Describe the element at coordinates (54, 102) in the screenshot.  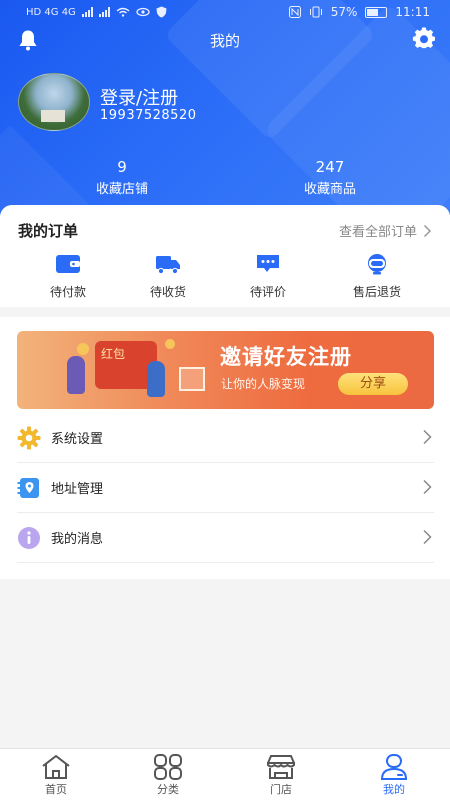
I see `avatar` at that location.